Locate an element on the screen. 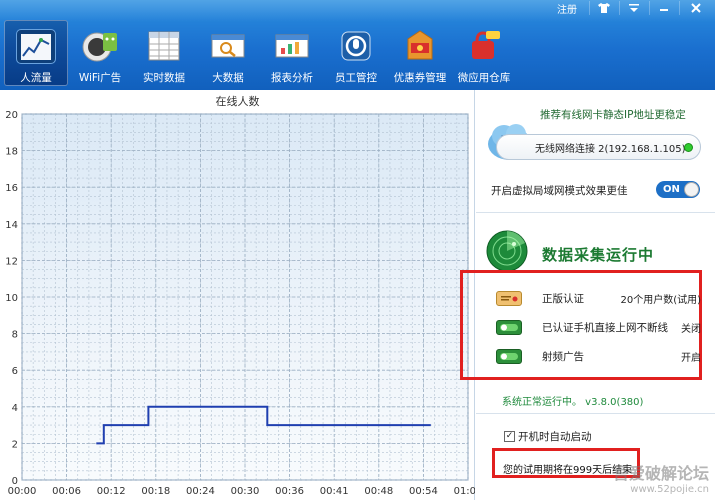  y-tick-label: 2 is located at coordinates (15, 444).